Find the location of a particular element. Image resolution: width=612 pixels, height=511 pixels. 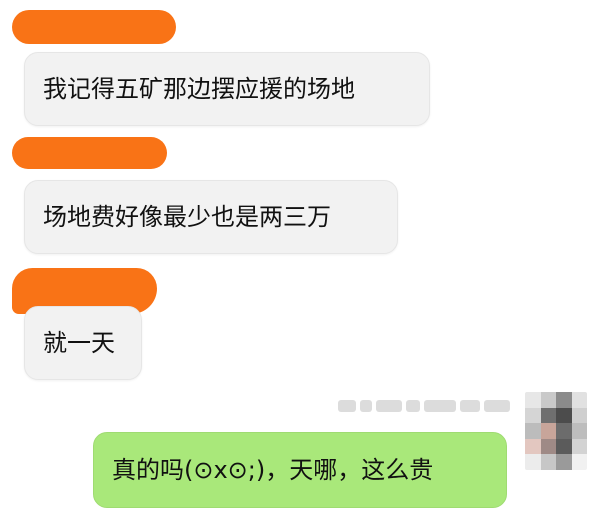

message-bubble-2: 场地费好像最少也是两三万 is located at coordinates (211, 217).